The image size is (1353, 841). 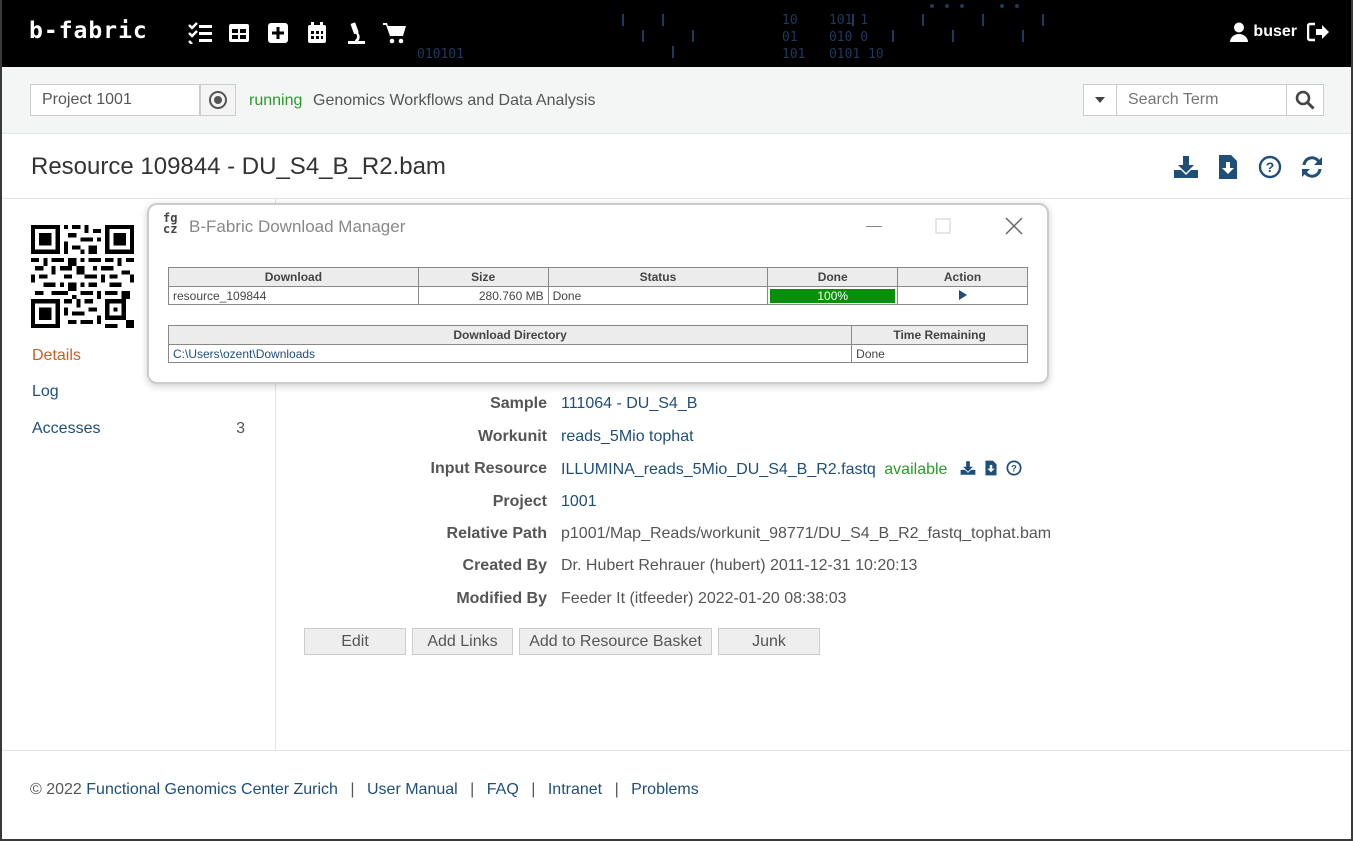 I want to click on app-logo: b-fabric, so click(x=88, y=31).